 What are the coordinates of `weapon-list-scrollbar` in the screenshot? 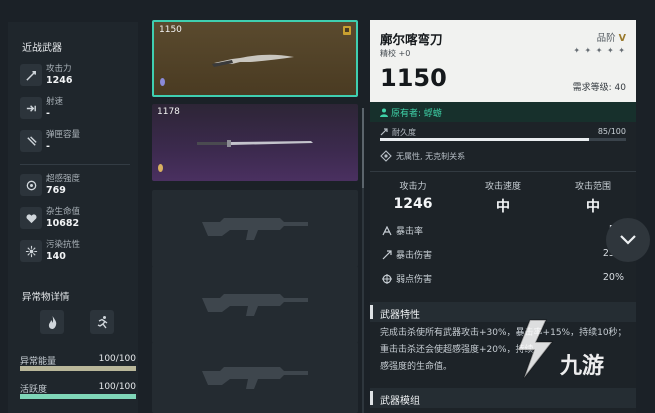 It's located at (363, 260).